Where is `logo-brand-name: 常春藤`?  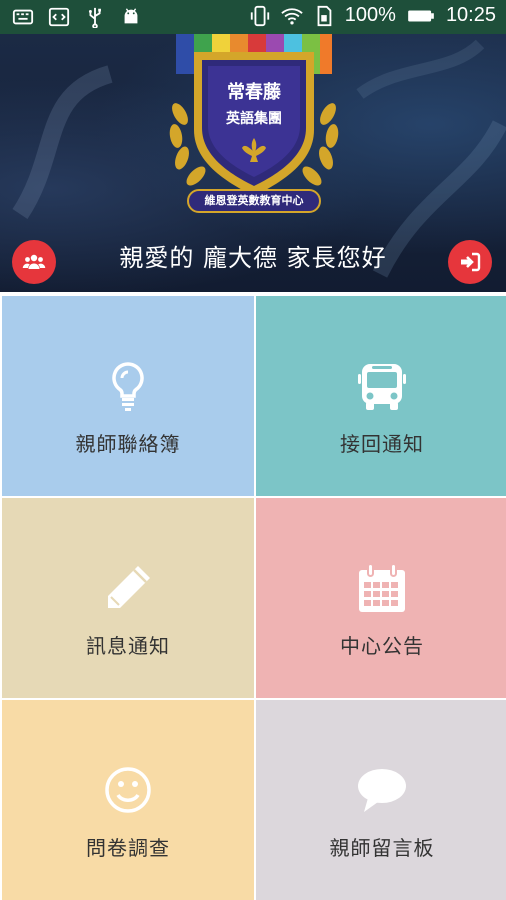
logo-brand-name: 常春藤 is located at coordinates (254, 92).